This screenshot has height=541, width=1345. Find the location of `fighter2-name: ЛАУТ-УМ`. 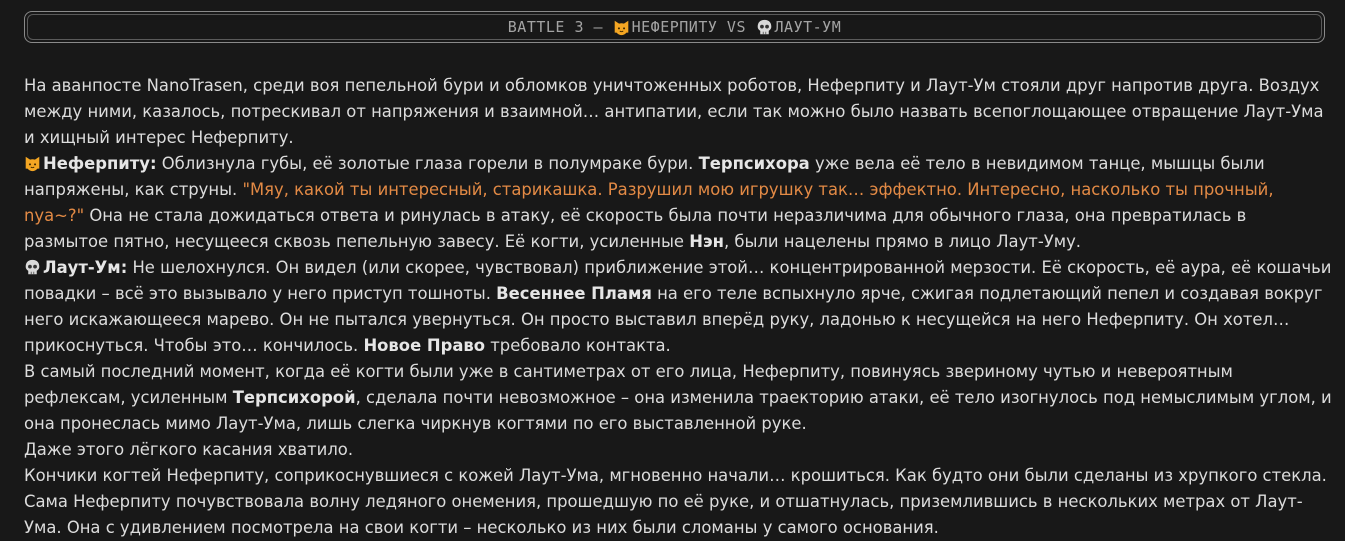

fighter2-name: ЛАУТ-УМ is located at coordinates (808, 27).